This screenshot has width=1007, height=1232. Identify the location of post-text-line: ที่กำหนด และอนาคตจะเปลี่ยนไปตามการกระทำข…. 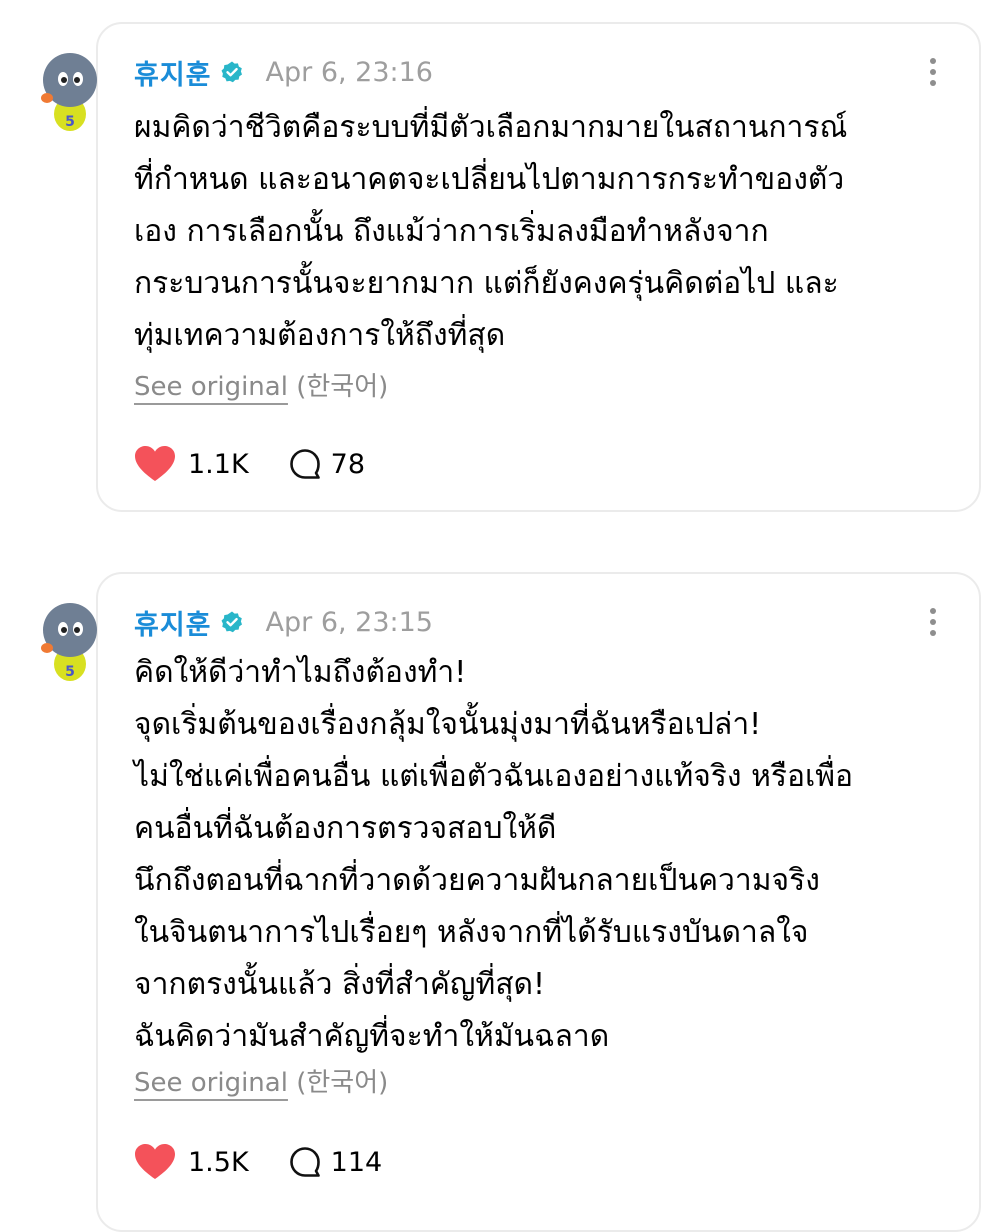
(489, 179).